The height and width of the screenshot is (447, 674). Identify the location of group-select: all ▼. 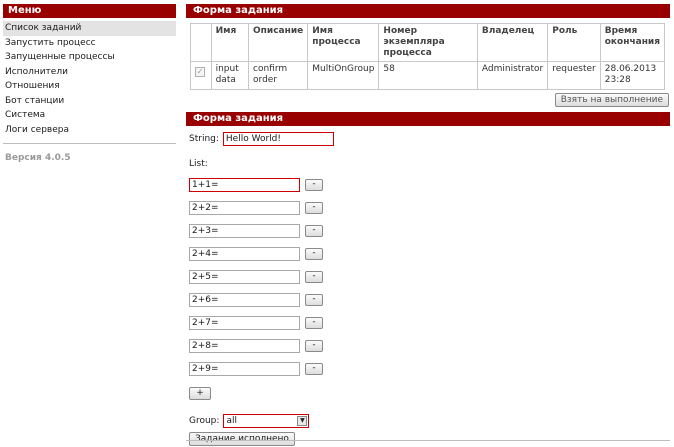
(266, 420).